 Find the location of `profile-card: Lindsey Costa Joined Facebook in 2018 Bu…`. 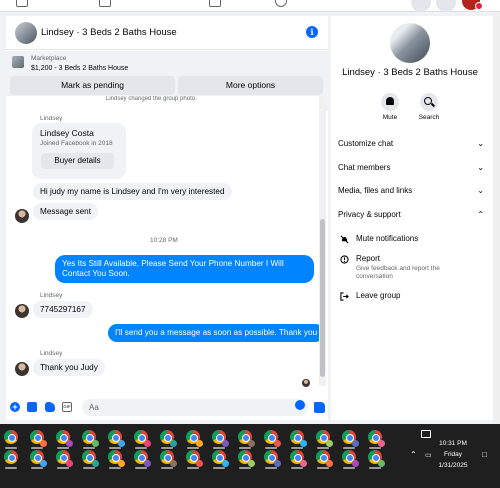

profile-card: Lindsey Costa Joined Facebook in 2018 Bu… is located at coordinates (79, 151).